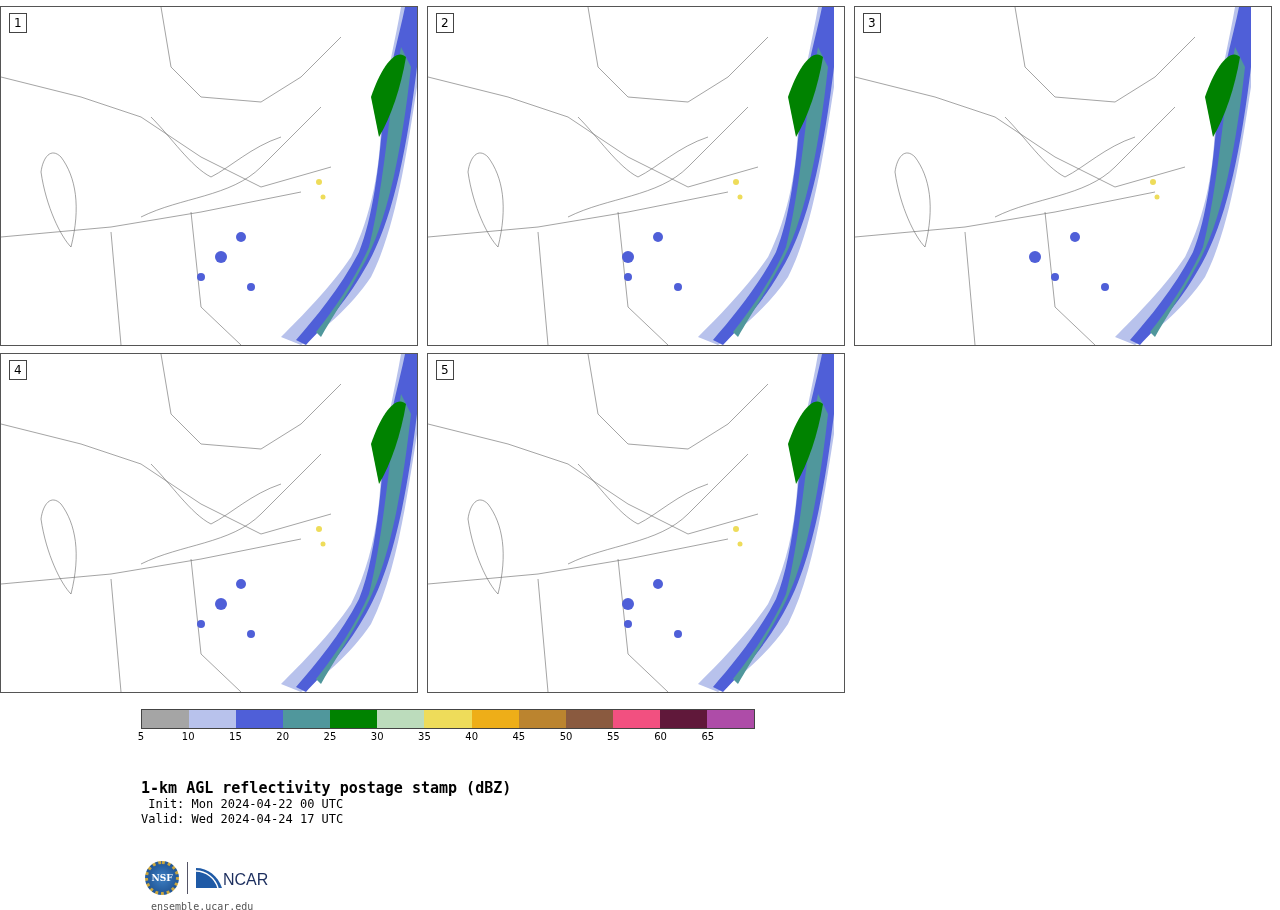  What do you see at coordinates (424, 736) in the screenshot?
I see `scale-tick-label: 35` at bounding box center [424, 736].